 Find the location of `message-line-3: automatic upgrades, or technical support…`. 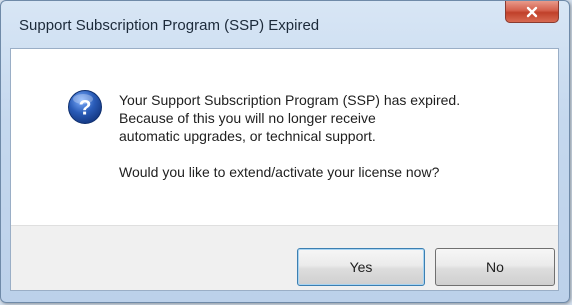

message-line-3: automatic upgrades, or technical support… is located at coordinates (247, 136).